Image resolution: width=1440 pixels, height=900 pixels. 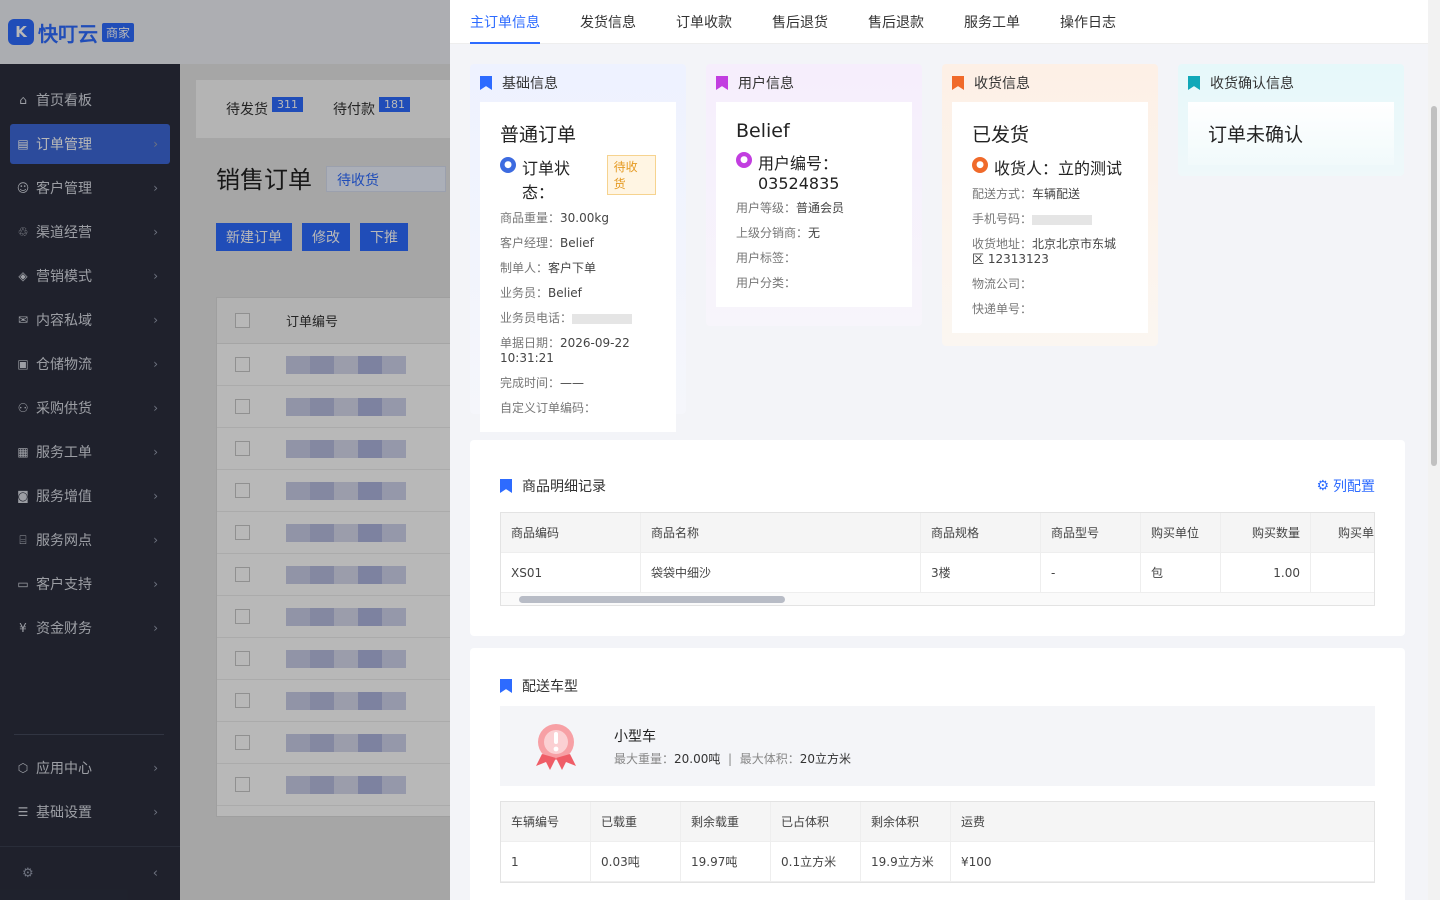 What do you see at coordinates (766, 84) in the screenshot?
I see `card-title: 用户信息` at bounding box center [766, 84].